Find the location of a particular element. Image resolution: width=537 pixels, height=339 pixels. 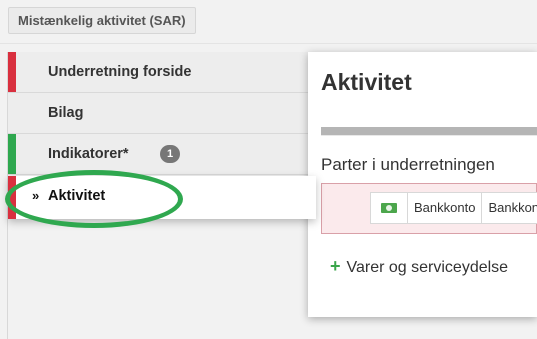

sidebar-item-bilag: Bilag is located at coordinates (158, 113).